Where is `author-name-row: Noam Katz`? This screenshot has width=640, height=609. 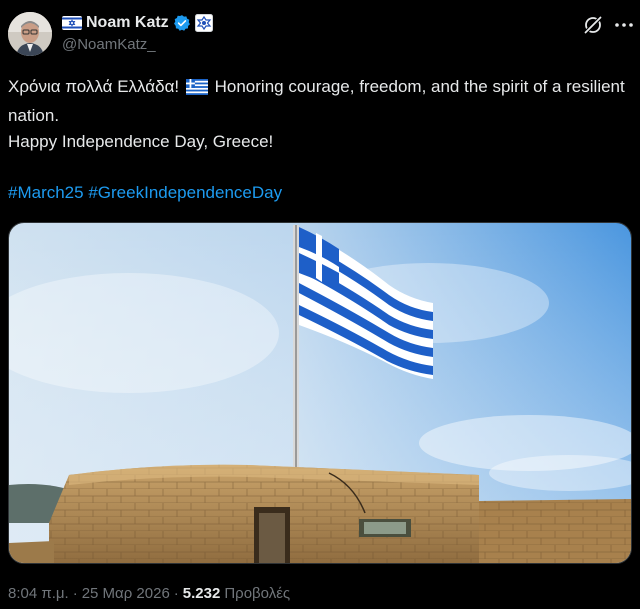
author-name-row: Noam Katz is located at coordinates (137, 23).